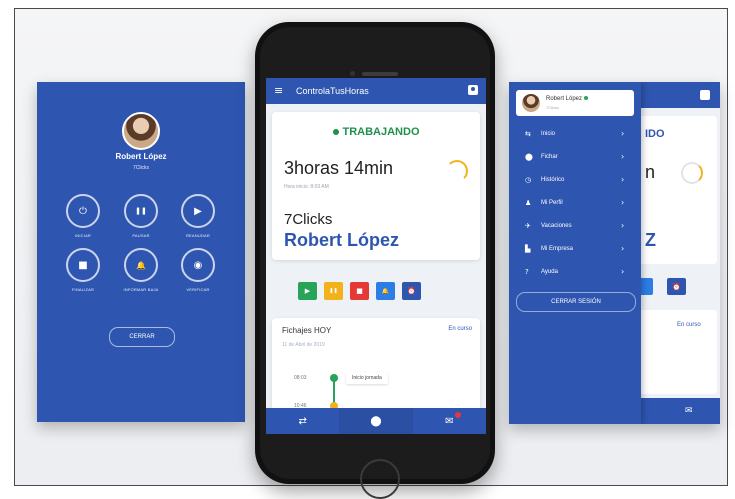 The image size is (735, 499). I want to click on hours-worked: 3horas 14min, so click(339, 168).